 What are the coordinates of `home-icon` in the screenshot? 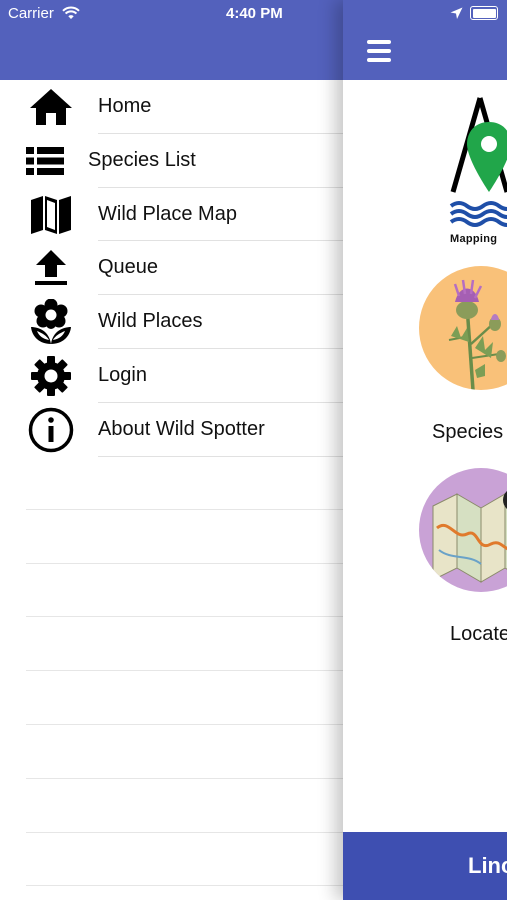 It's located at (51, 107).